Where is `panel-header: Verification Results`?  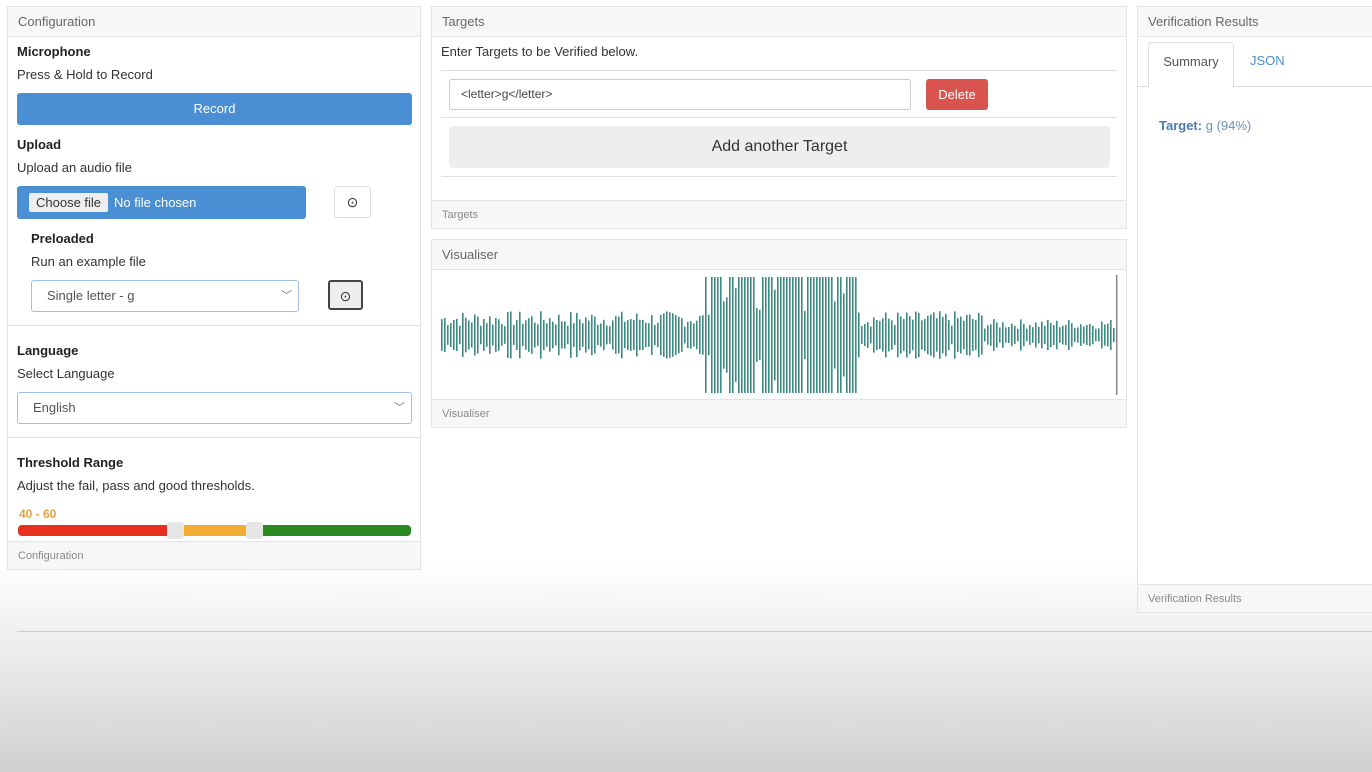
panel-header: Verification Results is located at coordinates (1255, 22).